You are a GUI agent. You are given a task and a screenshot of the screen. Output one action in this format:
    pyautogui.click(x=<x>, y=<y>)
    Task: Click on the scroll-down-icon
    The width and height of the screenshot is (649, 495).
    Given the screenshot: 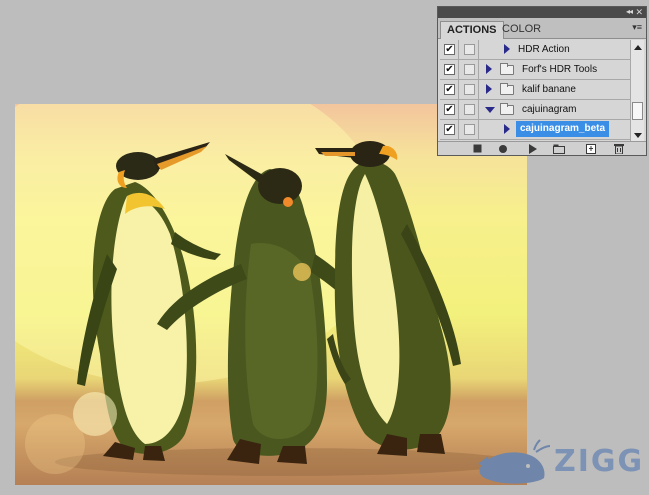 What is the action you would take?
    pyautogui.click(x=638, y=135)
    